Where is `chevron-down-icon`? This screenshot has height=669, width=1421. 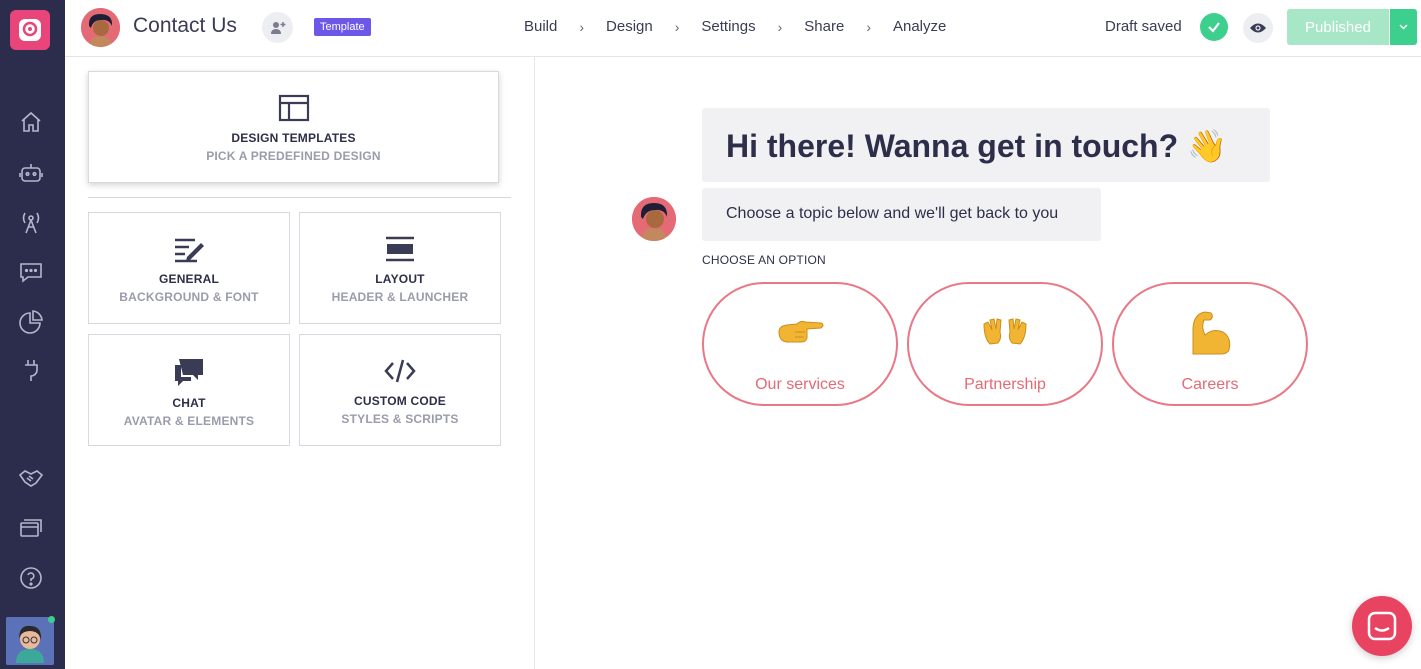
chevron-down-icon is located at coordinates (1403, 27).